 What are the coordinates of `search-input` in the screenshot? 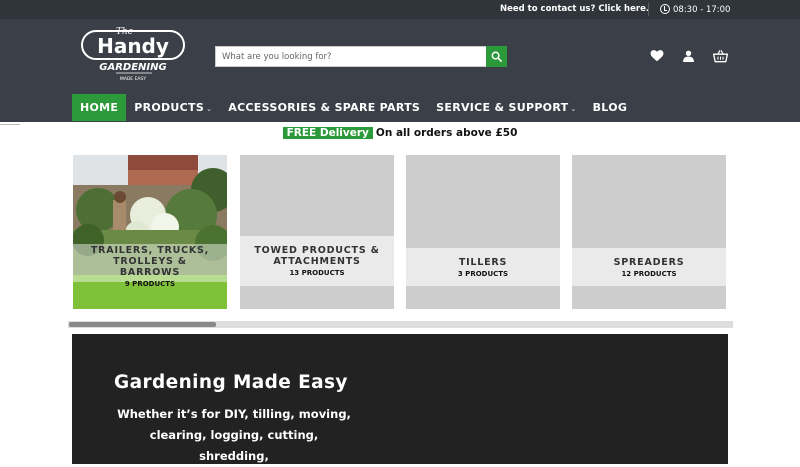 It's located at (351, 56).